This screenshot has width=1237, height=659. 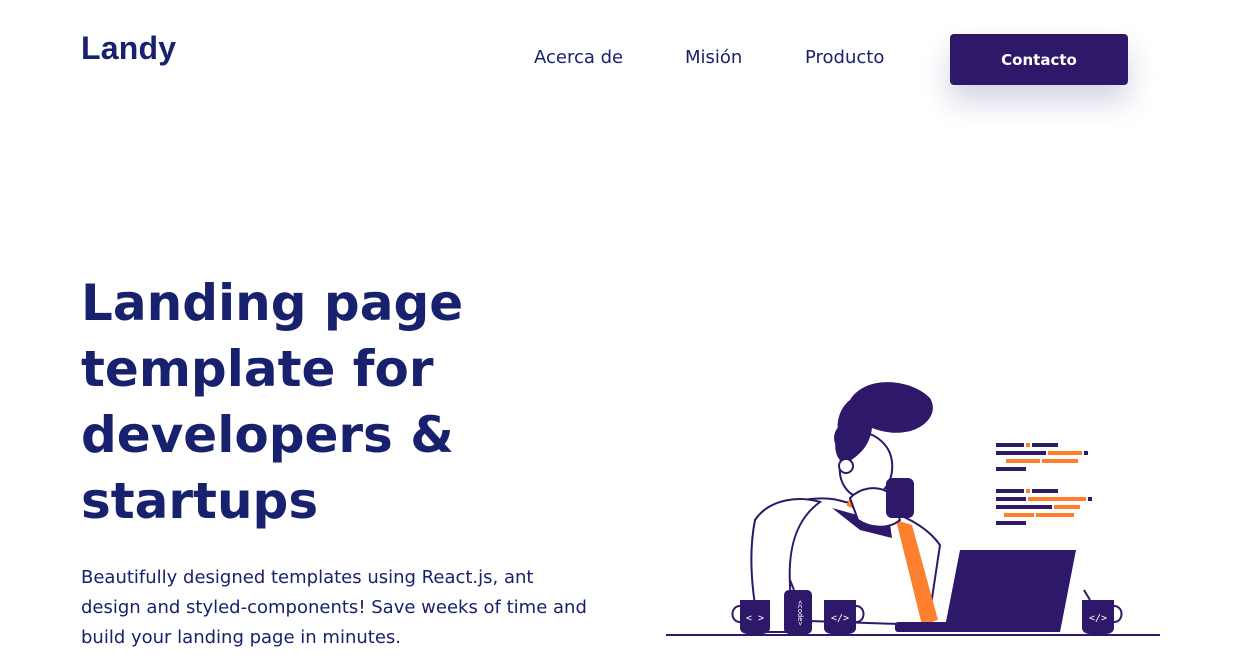 What do you see at coordinates (900, 498) in the screenshot?
I see `coffee-cup-icon` at bounding box center [900, 498].